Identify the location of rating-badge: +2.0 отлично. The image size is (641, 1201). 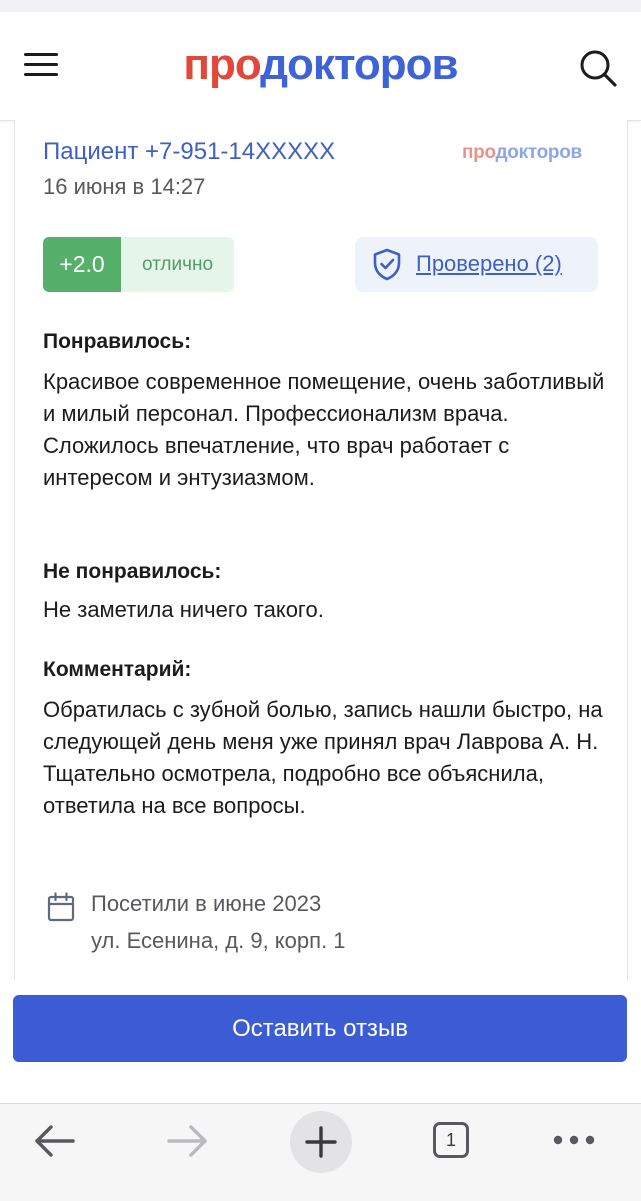
(138, 264).